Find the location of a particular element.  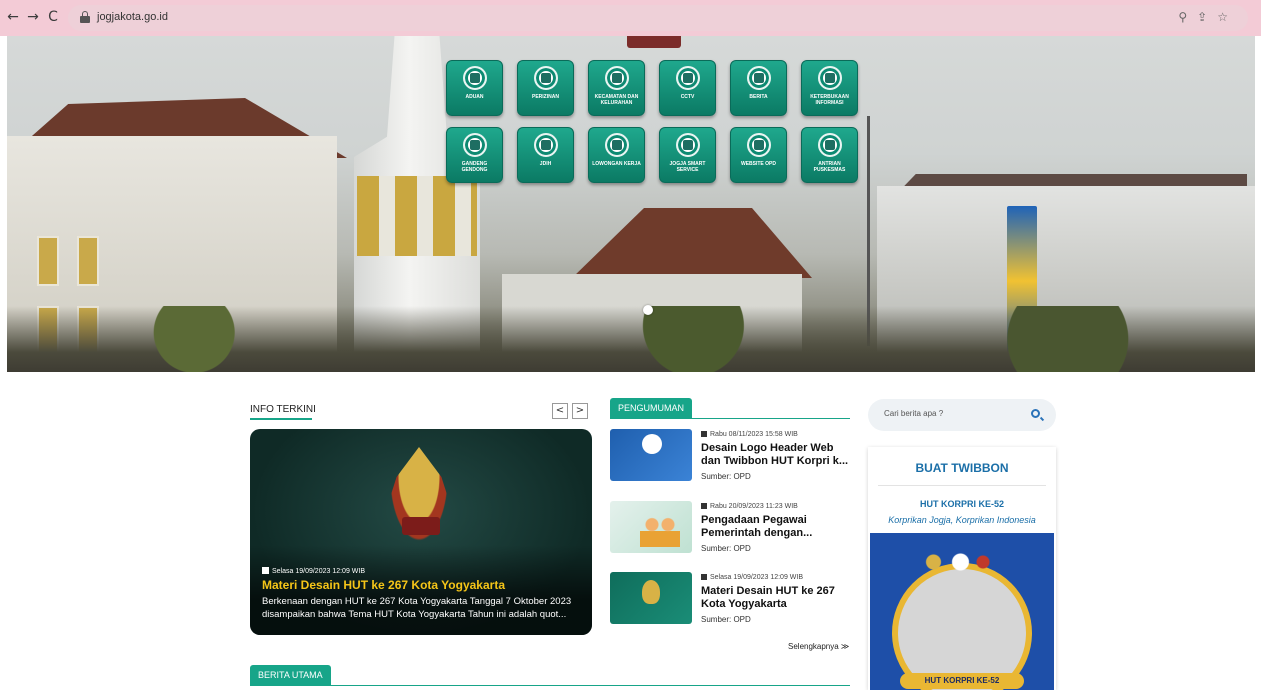

tugu-ornament is located at coordinates (417, 216).